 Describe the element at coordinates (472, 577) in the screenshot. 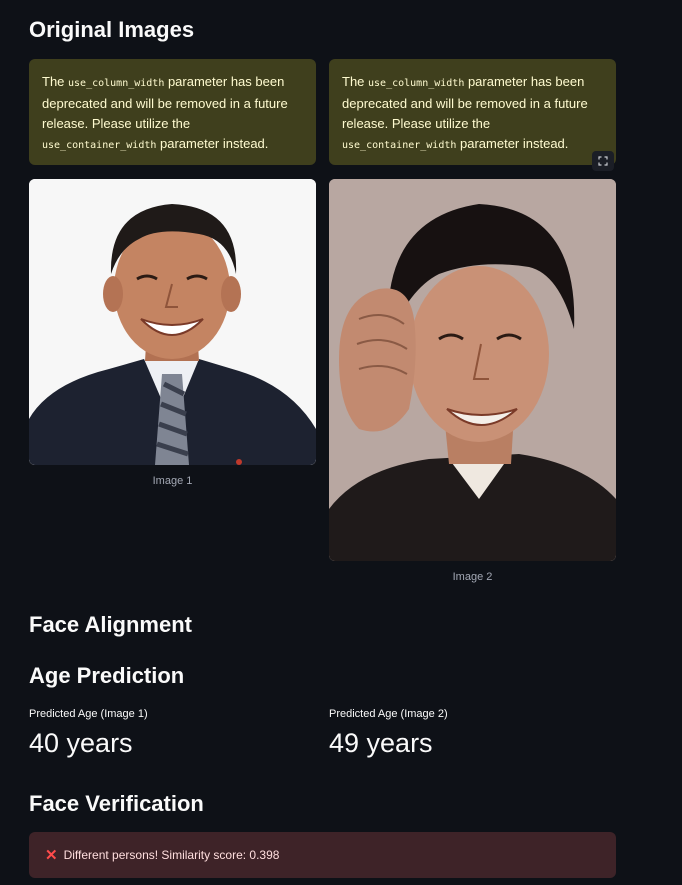

I see `image-2-caption: Image 2` at that location.